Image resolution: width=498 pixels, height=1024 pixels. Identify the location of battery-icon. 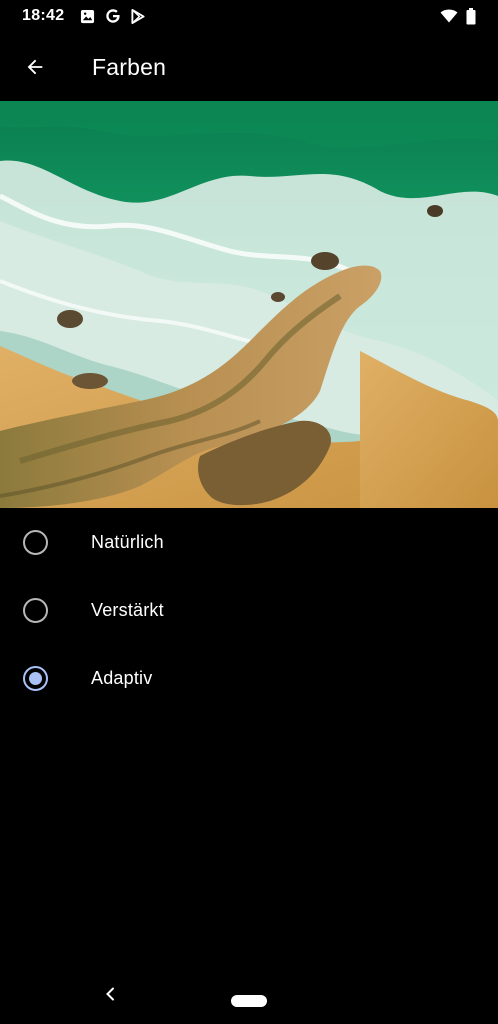
(471, 16).